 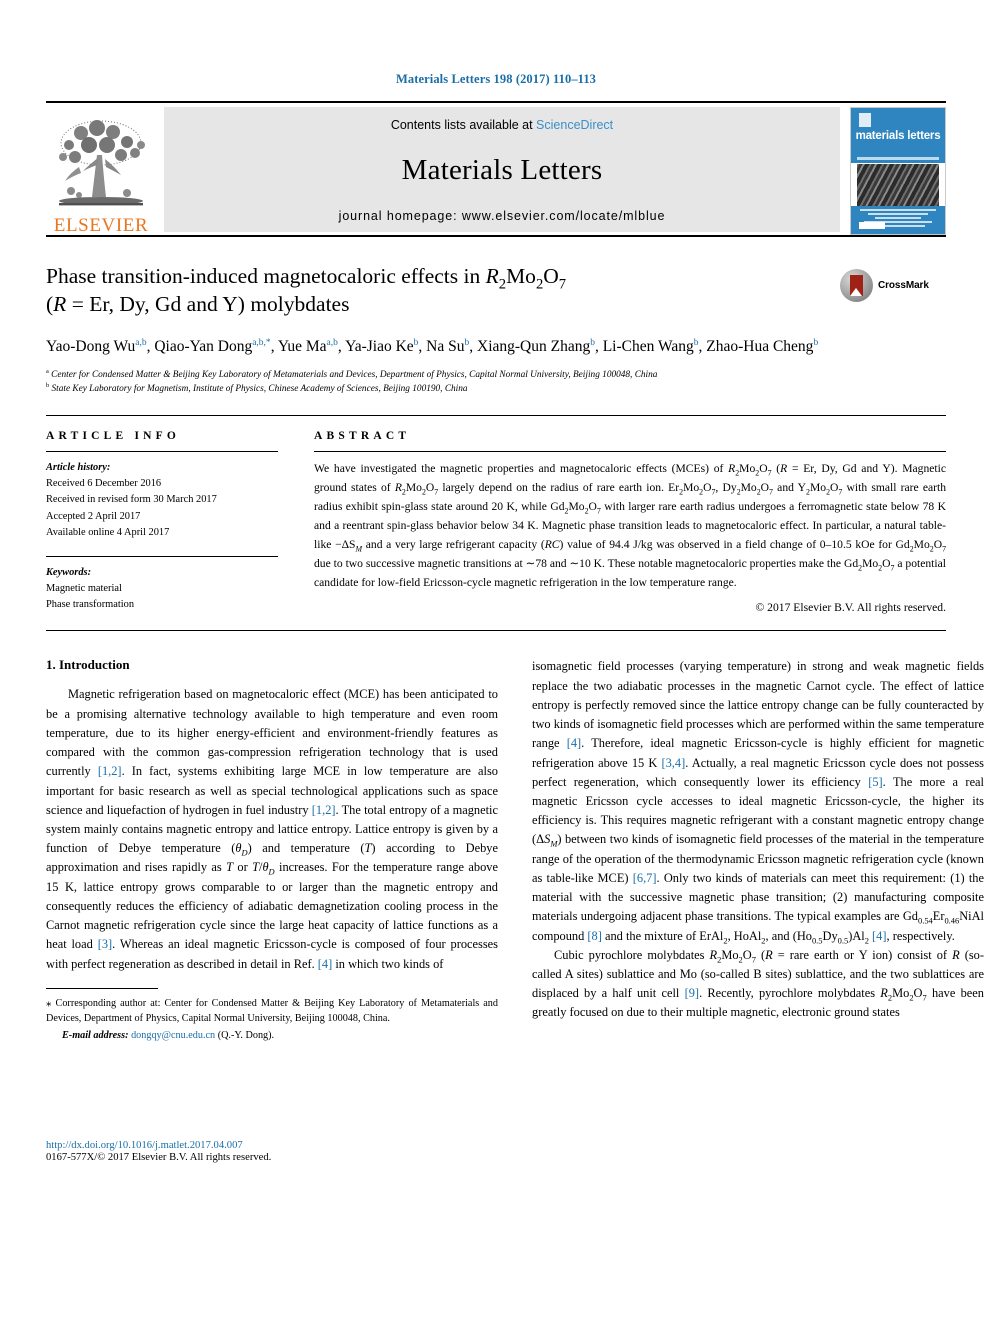 I want to click on author-name: Na Su, so click(x=445, y=346).